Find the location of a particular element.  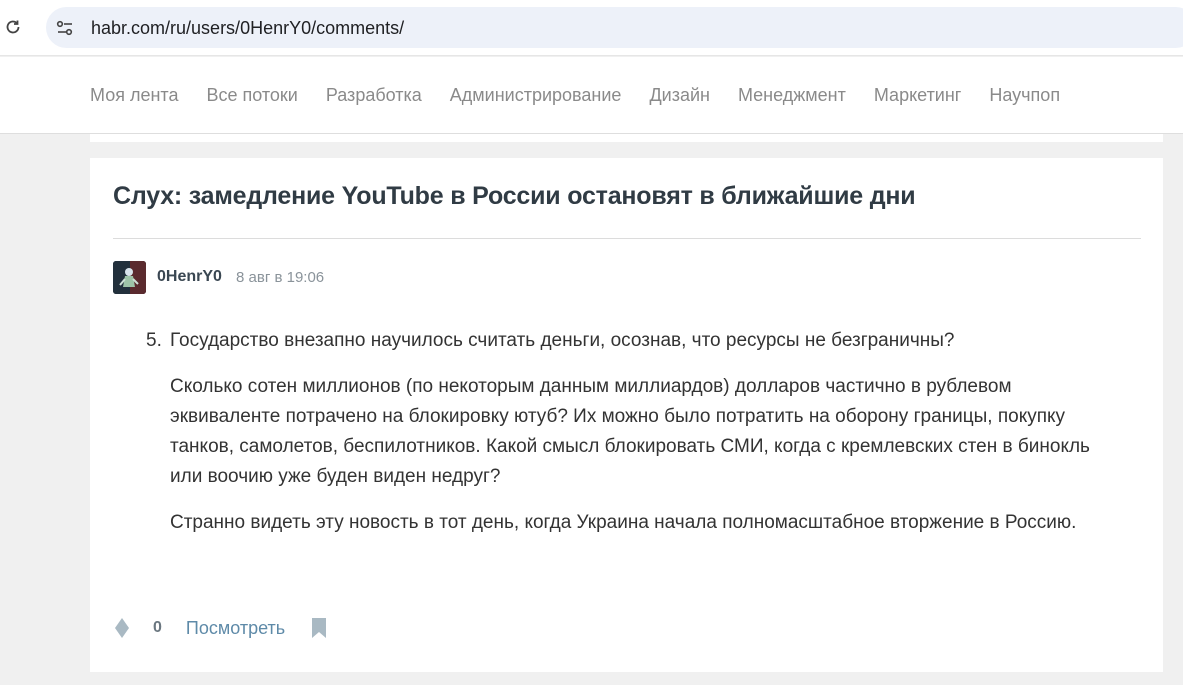

comment-footer: 0 Посмотреть is located at coordinates (221, 628).